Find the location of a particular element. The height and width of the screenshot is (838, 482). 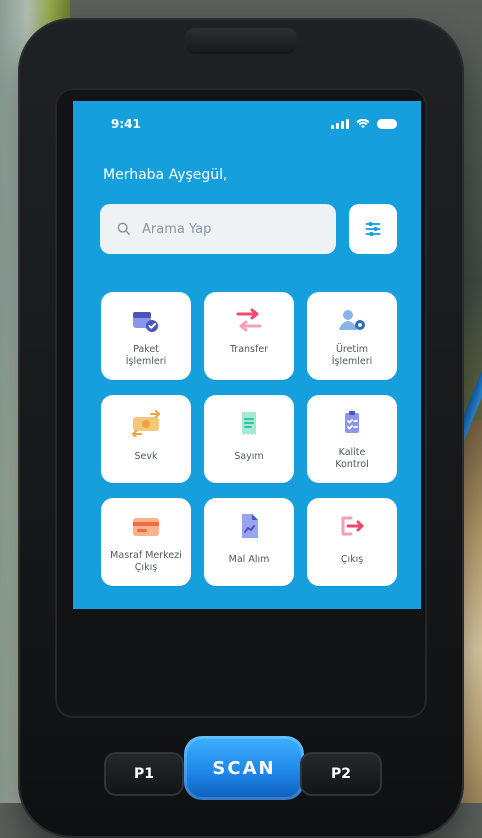

menu-item-mal-alim: Mal Alım is located at coordinates (249, 542).